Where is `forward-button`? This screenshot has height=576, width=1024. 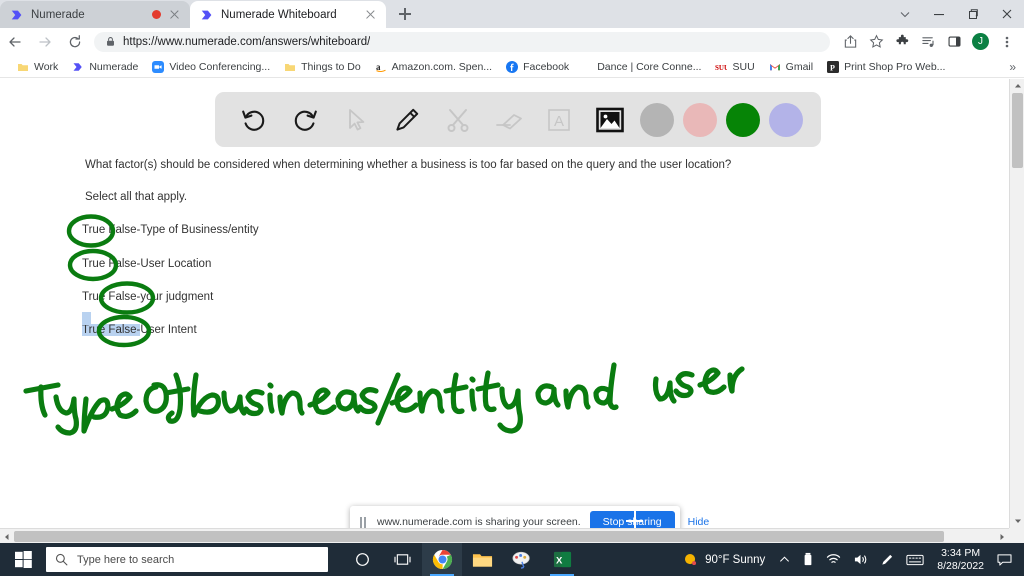
forward-button is located at coordinates (45, 42).